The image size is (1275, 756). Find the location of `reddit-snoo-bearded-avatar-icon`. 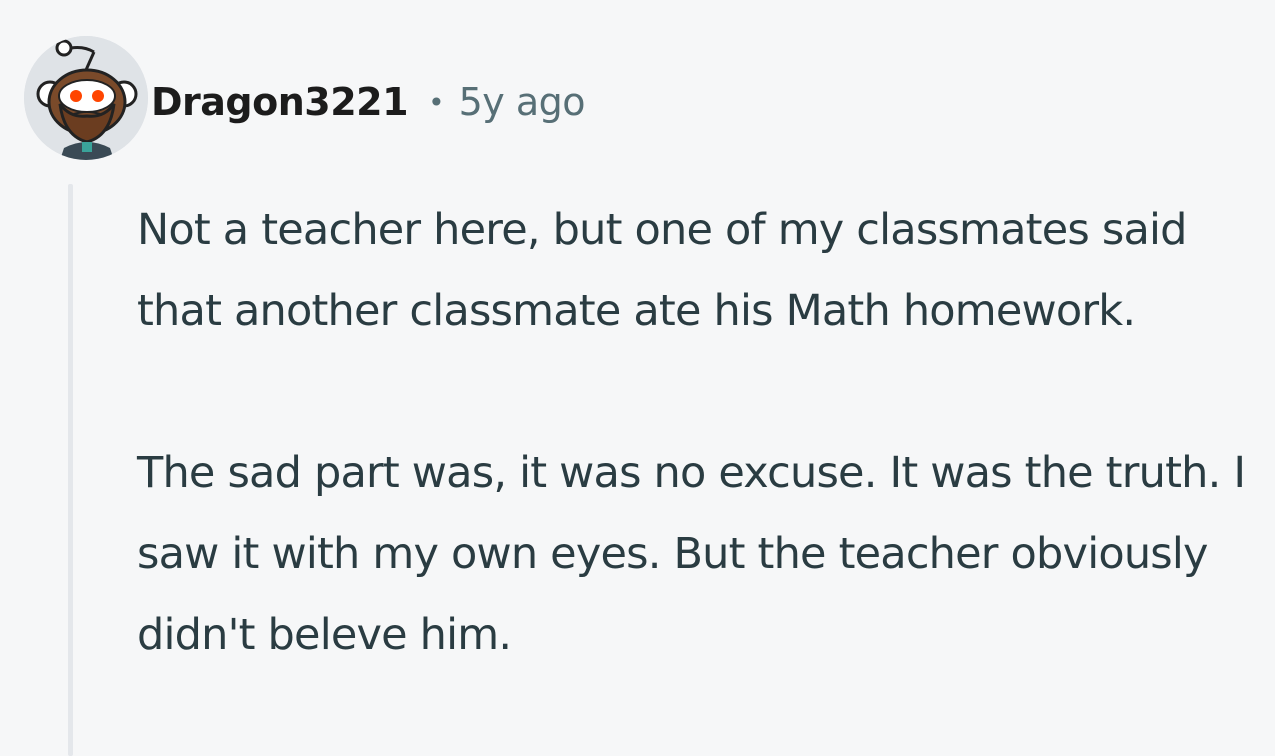

reddit-snoo-bearded-avatar-icon is located at coordinates (86, 98).